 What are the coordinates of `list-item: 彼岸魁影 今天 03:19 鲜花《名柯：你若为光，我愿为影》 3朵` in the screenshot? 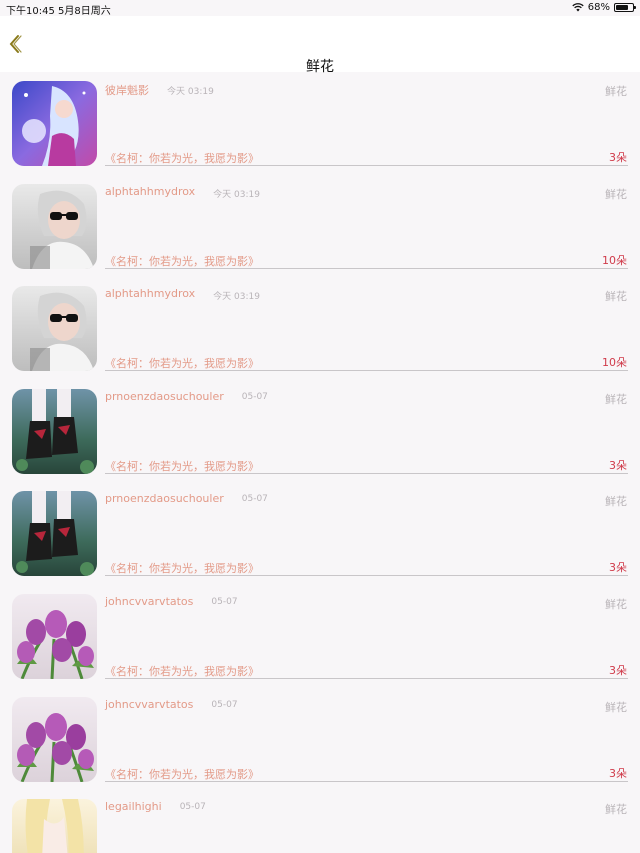 It's located at (320, 123).